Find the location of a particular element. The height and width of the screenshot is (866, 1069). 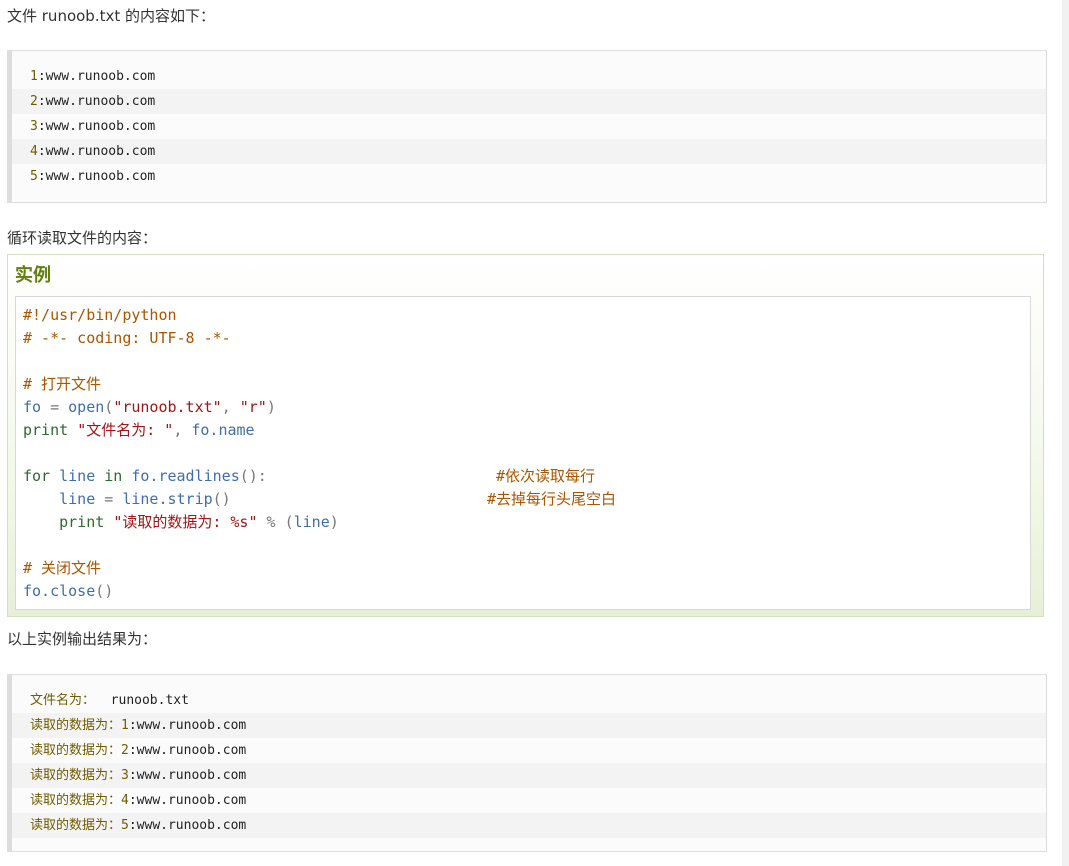

output-line: 读取的数据为：1:www.runoob.com is located at coordinates (529, 725).